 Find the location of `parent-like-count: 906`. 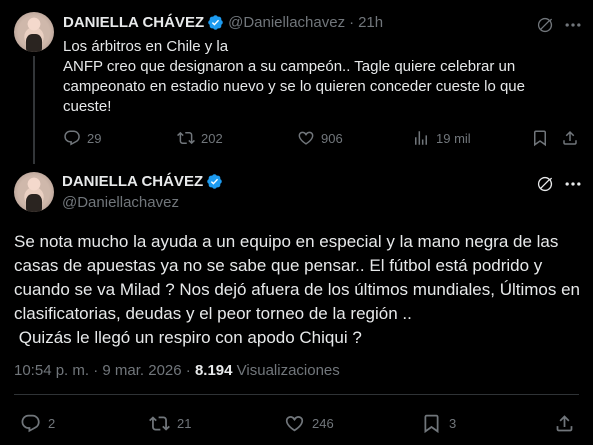

parent-like-count: 906 is located at coordinates (332, 138).